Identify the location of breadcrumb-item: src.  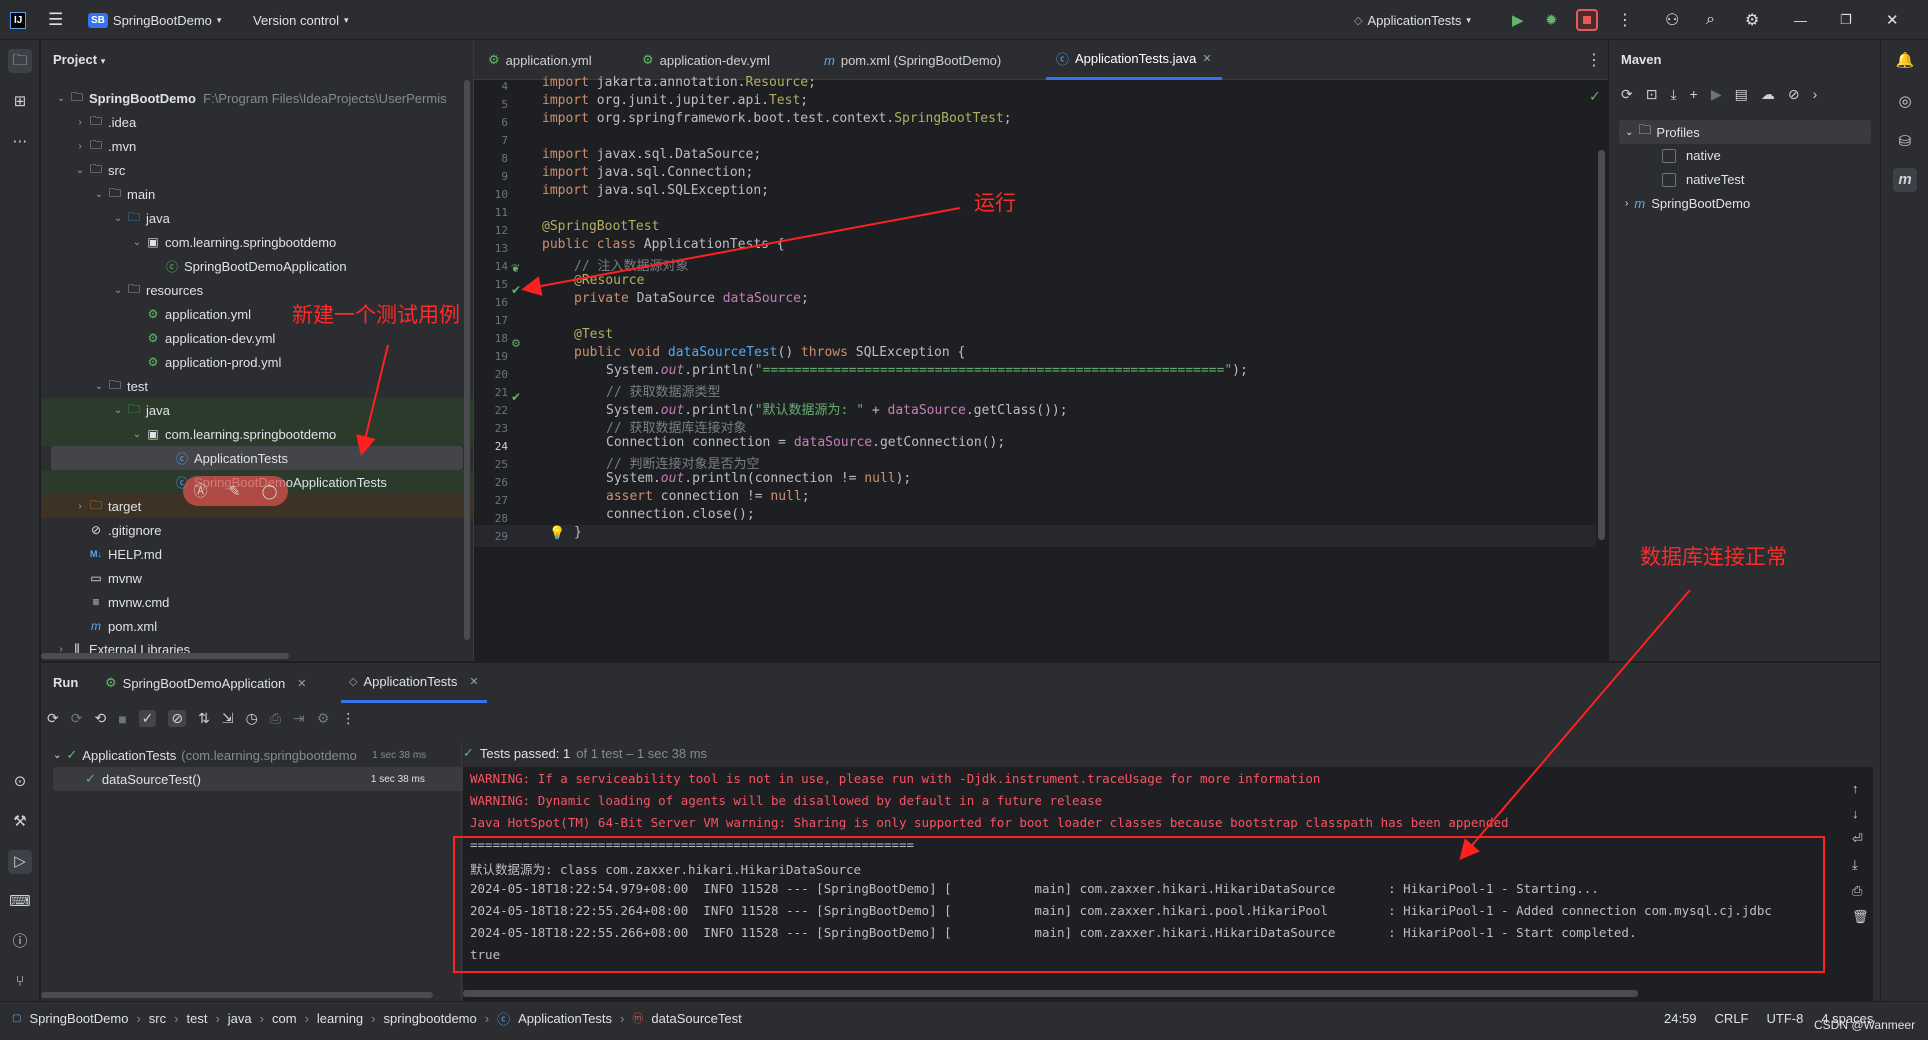
(157, 1018).